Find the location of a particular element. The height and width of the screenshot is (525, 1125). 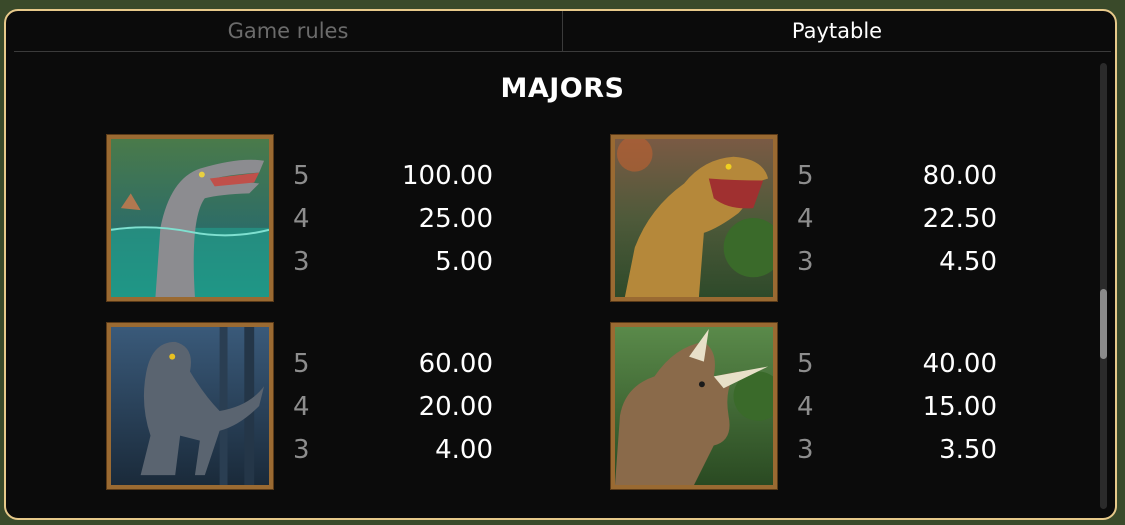

triceratops-pays: 5 40.00 4 15.00 3 3.50 is located at coordinates (897, 413).